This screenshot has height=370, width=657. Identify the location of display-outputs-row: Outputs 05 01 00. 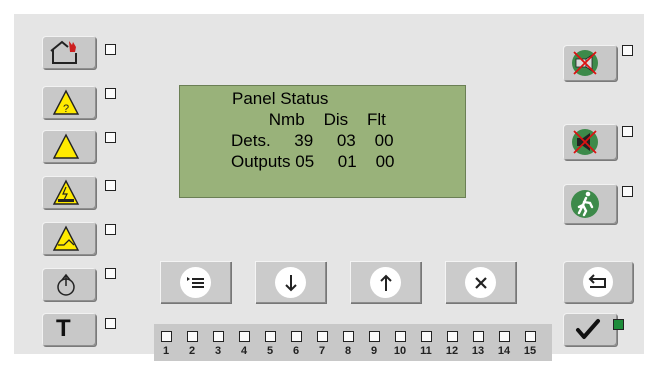
(313, 161).